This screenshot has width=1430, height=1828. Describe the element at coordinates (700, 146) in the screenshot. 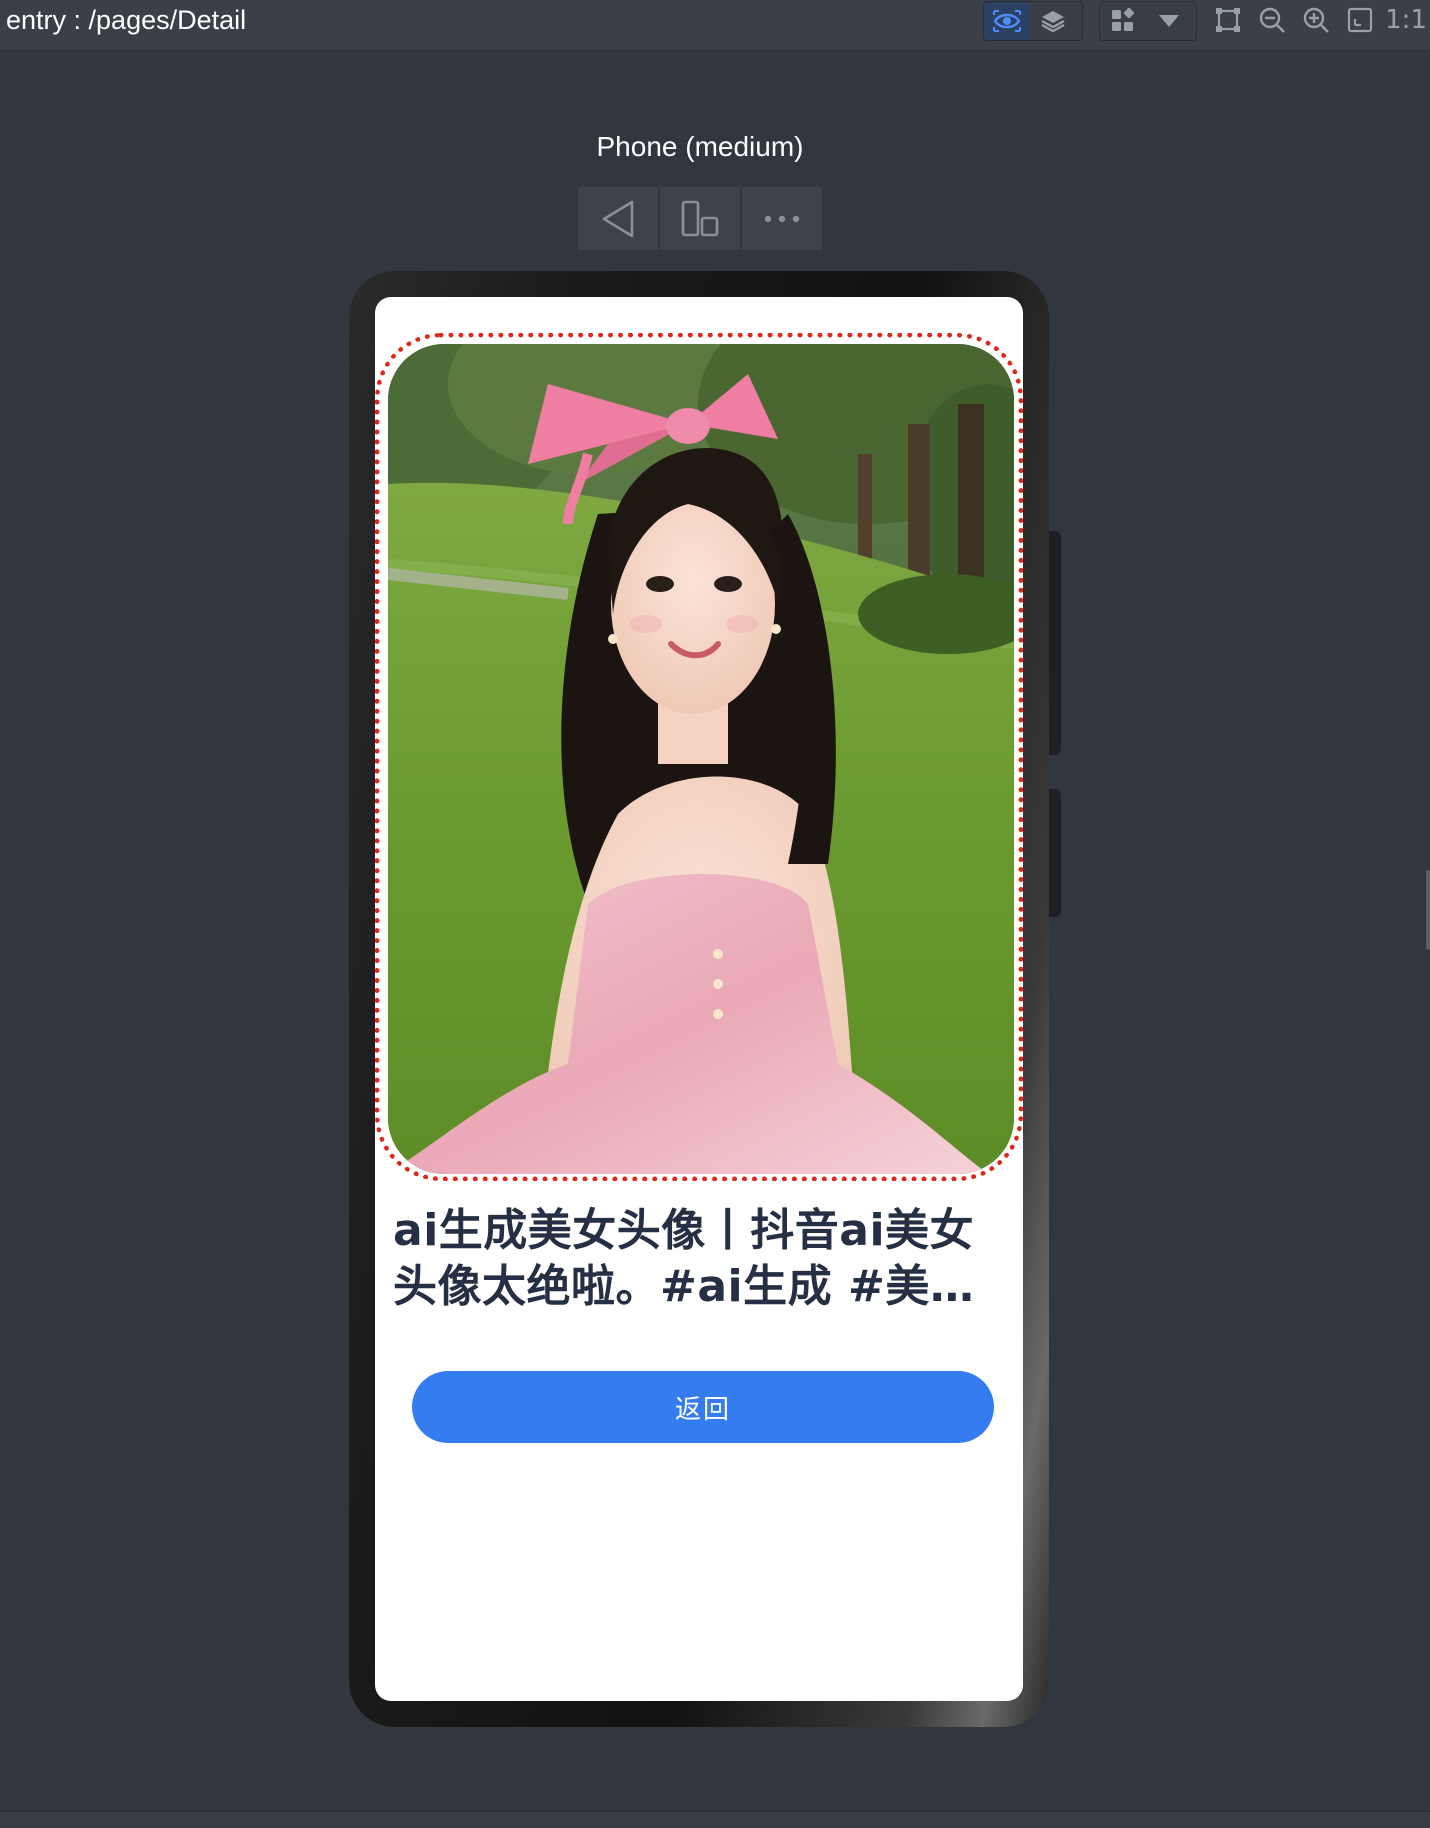

I see `device-name-label: Phone (medium)` at that location.